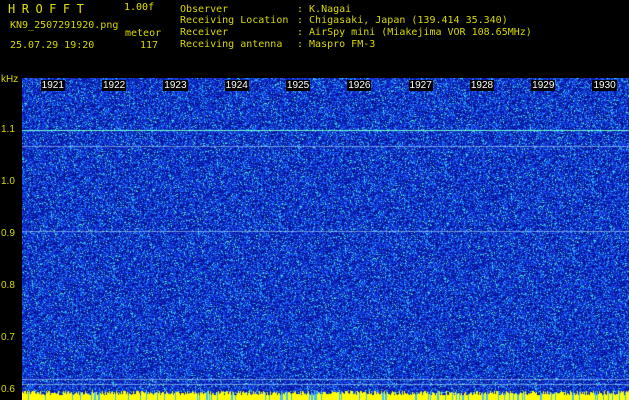  What do you see at coordinates (52, 45) in the screenshot?
I see `datetime-label: 25.07.29 19:20` at bounding box center [52, 45].